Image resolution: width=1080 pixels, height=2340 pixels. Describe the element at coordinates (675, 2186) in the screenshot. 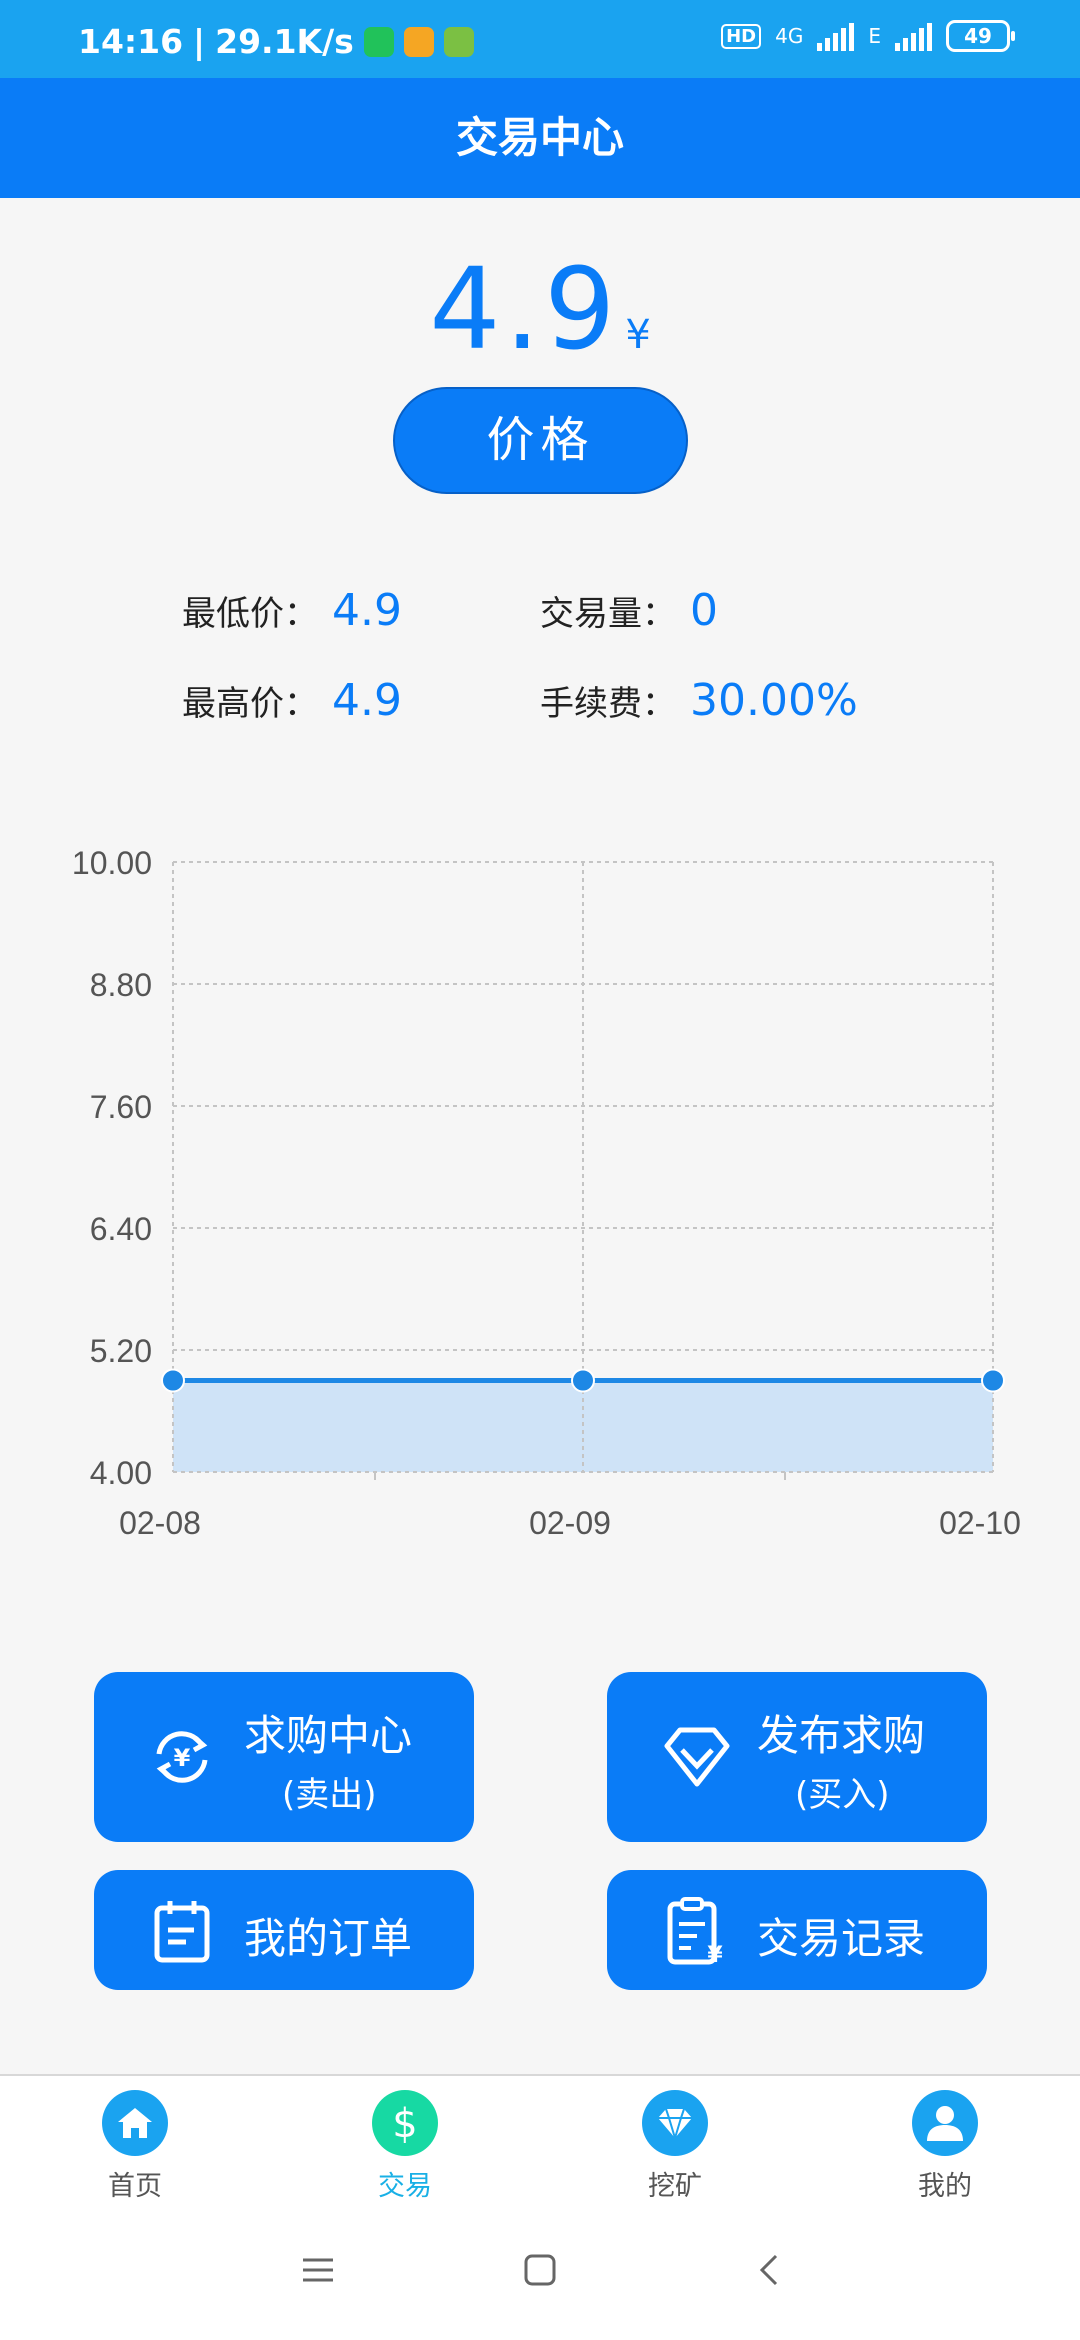

I see `nav-mining-label: 挖矿` at that location.